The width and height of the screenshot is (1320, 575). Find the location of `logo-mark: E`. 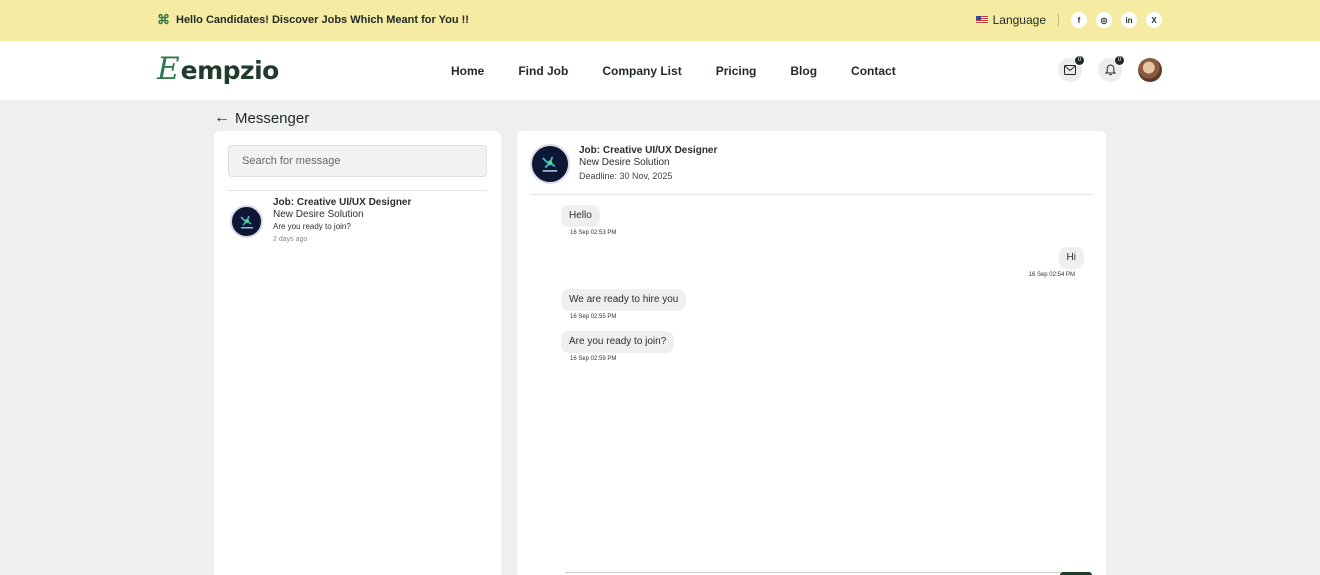

logo-mark: E is located at coordinates (168, 69).